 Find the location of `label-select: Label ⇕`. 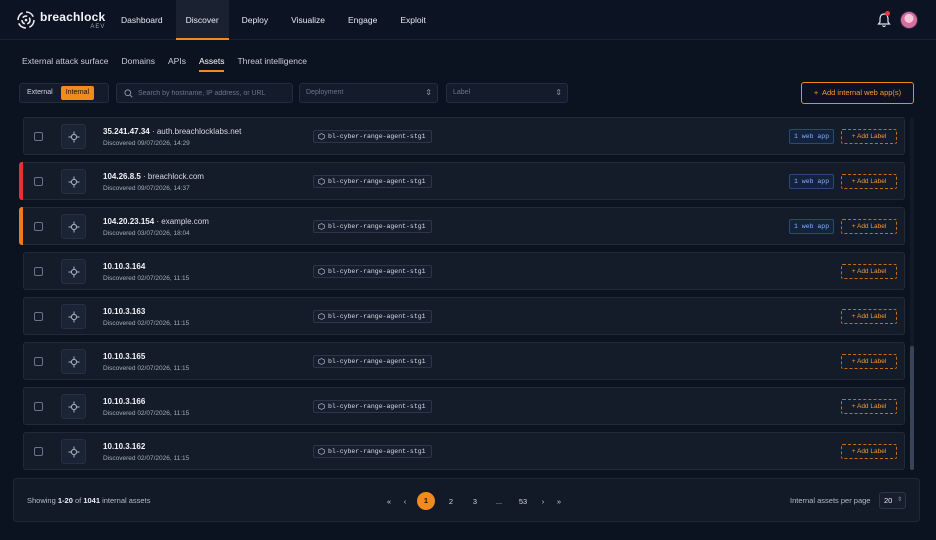

label-select: Label ⇕ is located at coordinates (507, 93).